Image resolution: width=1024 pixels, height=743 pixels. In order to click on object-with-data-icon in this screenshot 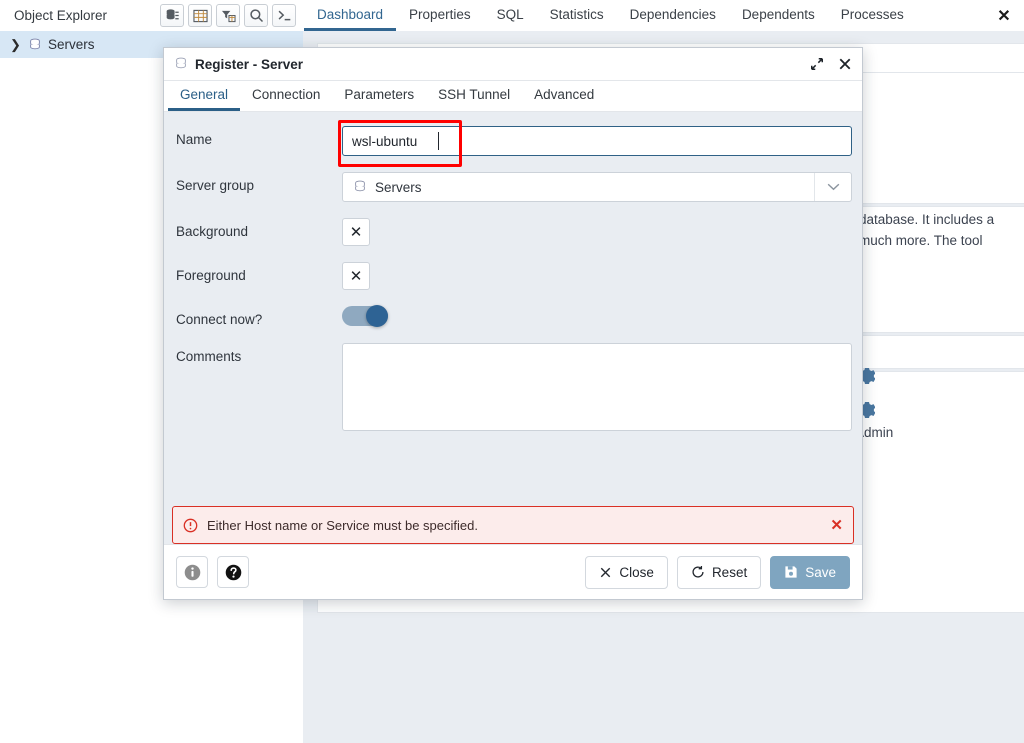, I will do `click(172, 15)`.